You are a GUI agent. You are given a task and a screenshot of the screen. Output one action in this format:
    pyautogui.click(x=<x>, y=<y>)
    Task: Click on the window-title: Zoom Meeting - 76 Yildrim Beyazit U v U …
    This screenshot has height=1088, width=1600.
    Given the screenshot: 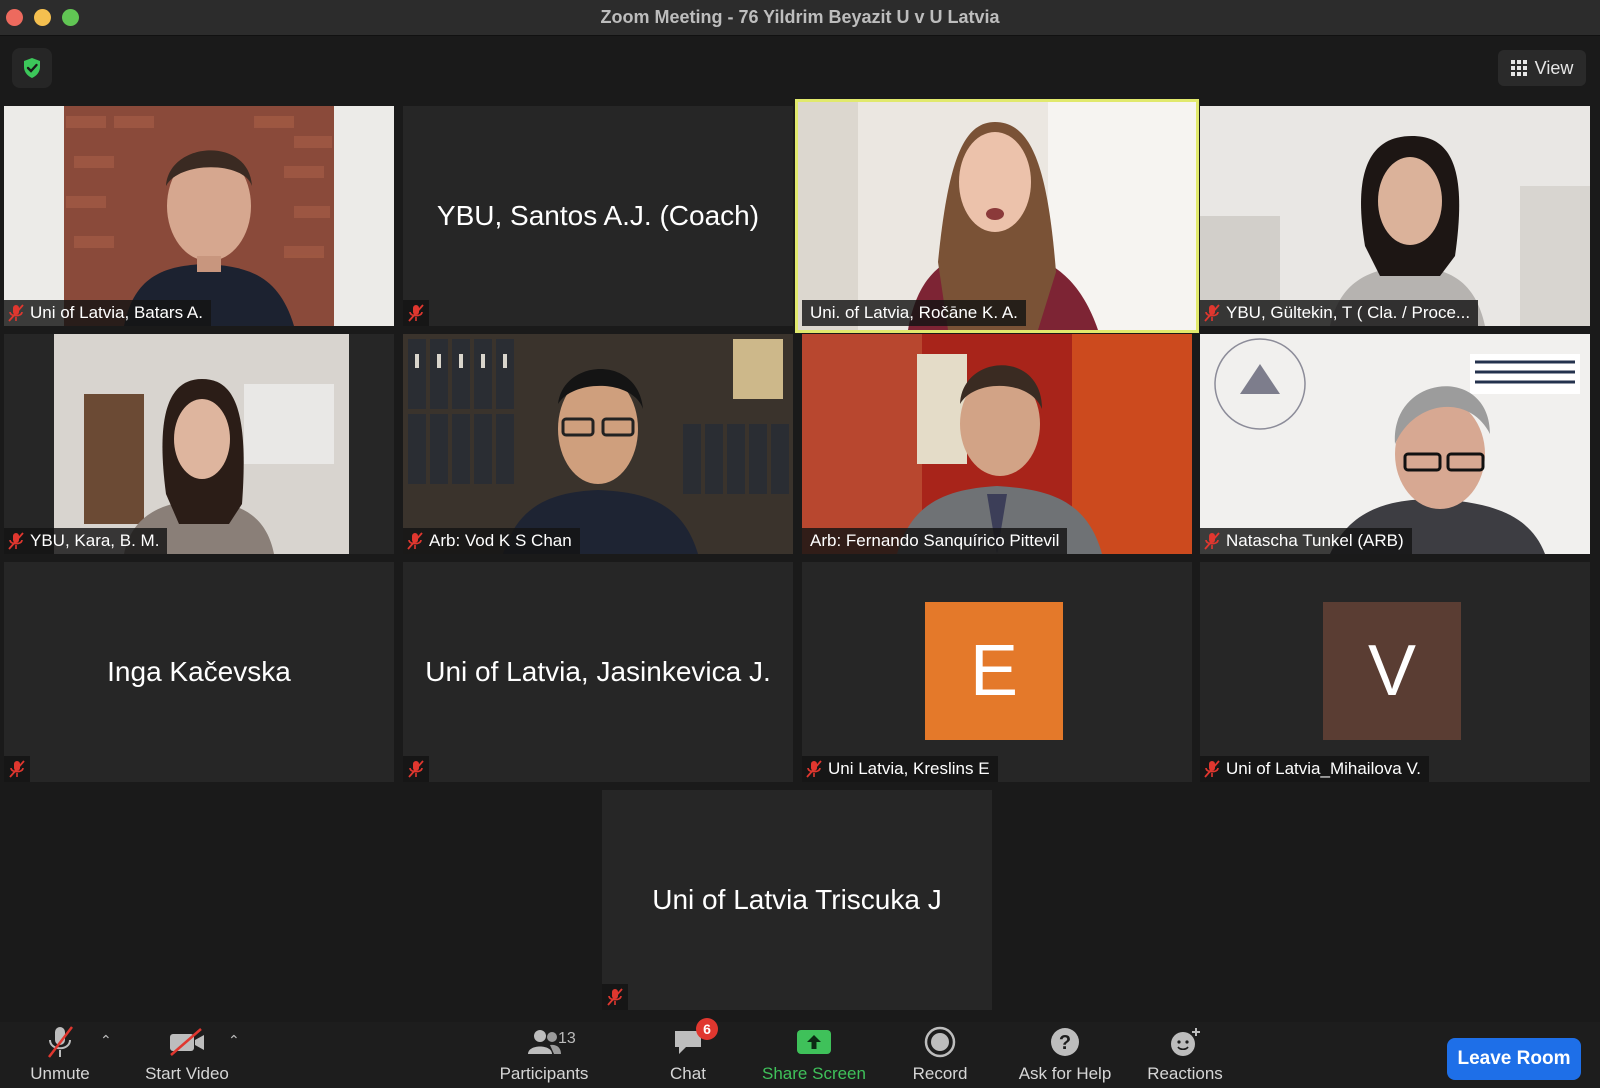 What is the action you would take?
    pyautogui.click(x=800, y=17)
    